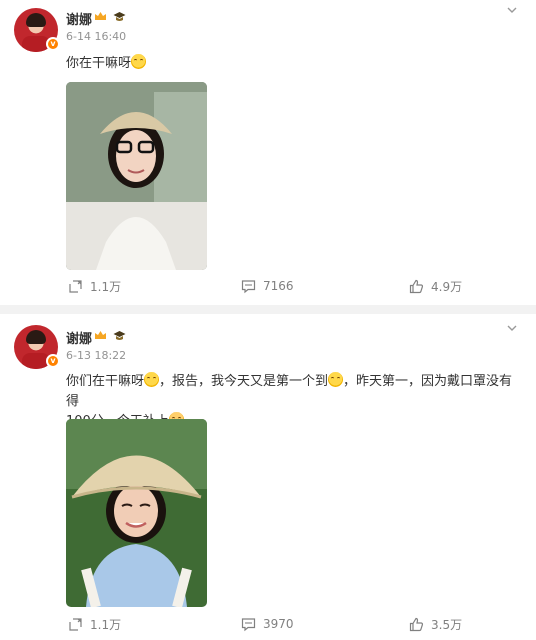  Describe the element at coordinates (105, 381) in the screenshot. I see `post-text-segment: 你们在干嘛呀` at that location.